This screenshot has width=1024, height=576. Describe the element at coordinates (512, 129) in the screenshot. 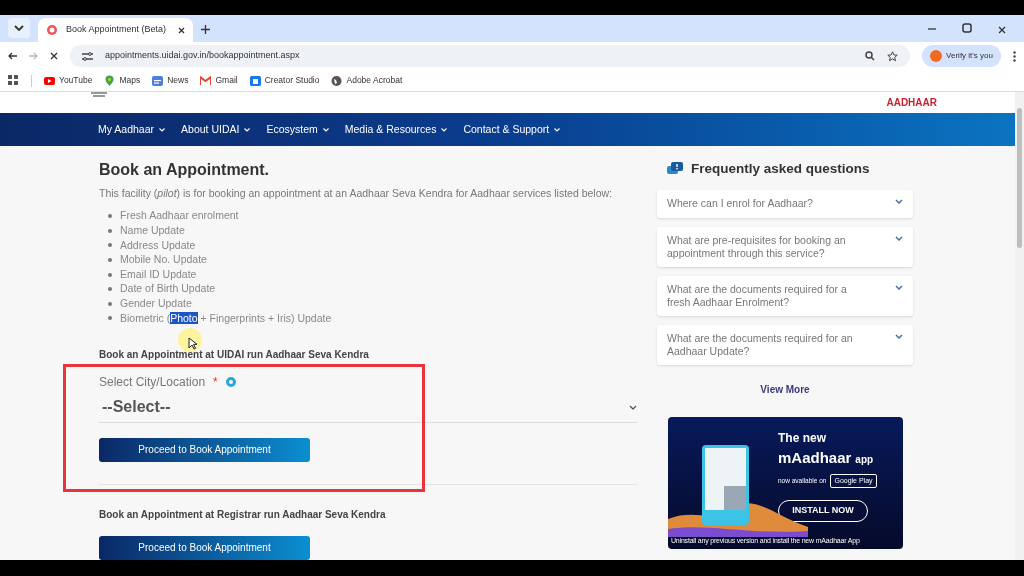

I see `nav-menu-item: Contact & Support` at that location.